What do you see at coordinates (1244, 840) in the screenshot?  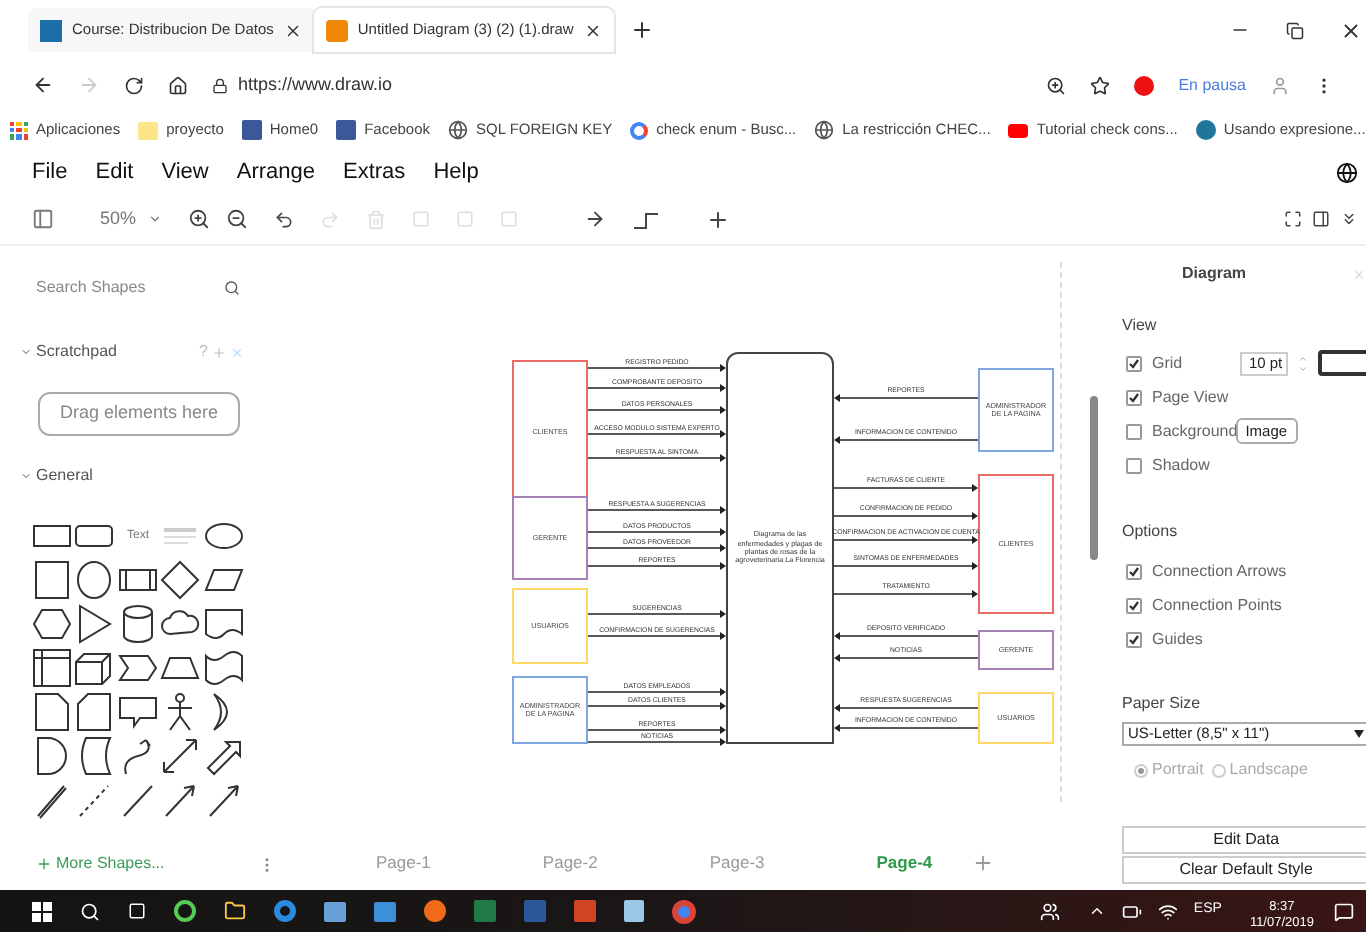 I see `panel-button: Edit Data` at bounding box center [1244, 840].